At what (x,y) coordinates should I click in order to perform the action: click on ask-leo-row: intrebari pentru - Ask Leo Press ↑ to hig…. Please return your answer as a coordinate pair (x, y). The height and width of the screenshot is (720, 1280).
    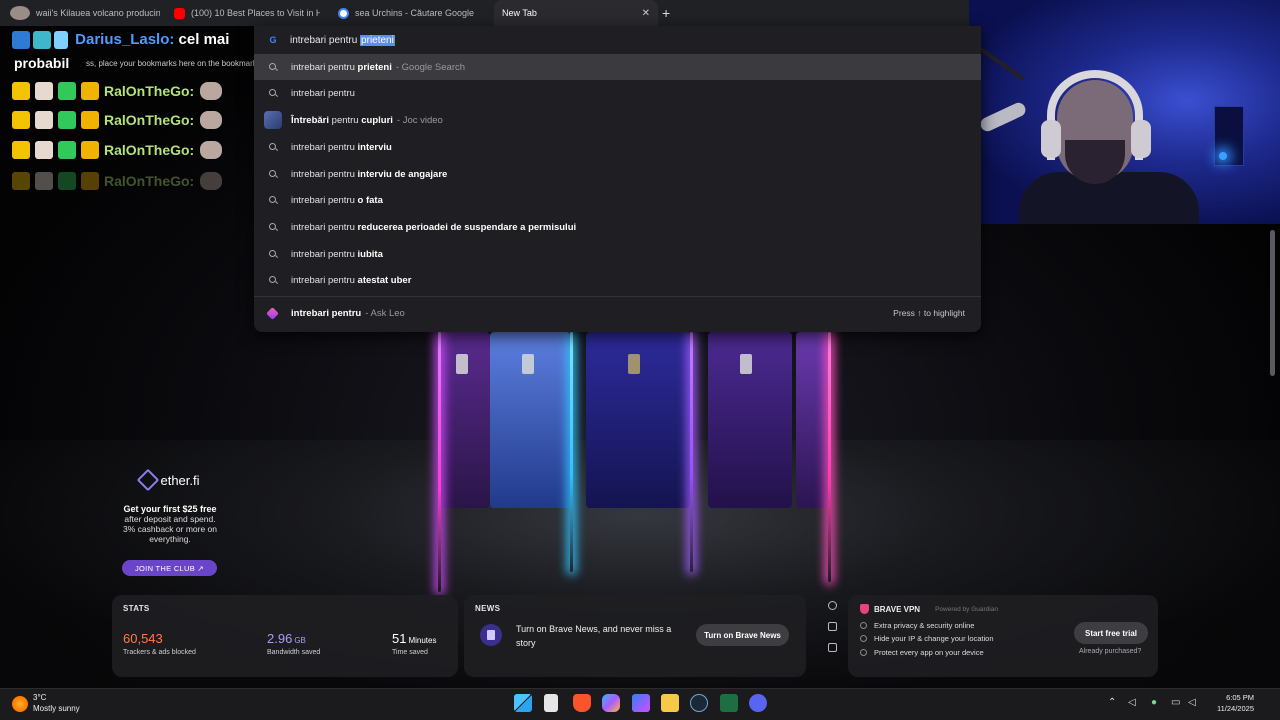
    Looking at the image, I should click on (617, 313).